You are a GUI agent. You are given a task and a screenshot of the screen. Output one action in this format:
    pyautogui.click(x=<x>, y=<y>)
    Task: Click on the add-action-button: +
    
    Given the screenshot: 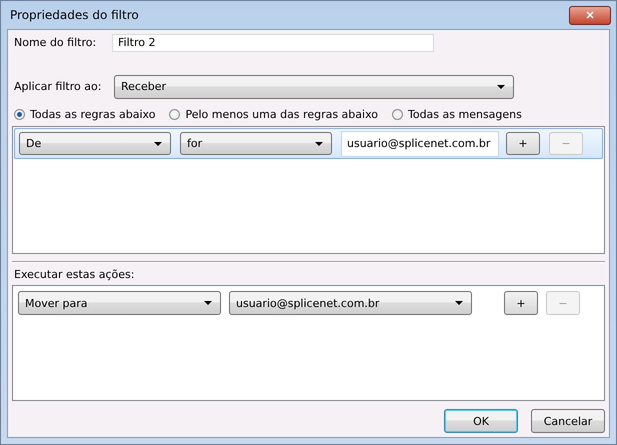 What is the action you would take?
    pyautogui.click(x=521, y=303)
    